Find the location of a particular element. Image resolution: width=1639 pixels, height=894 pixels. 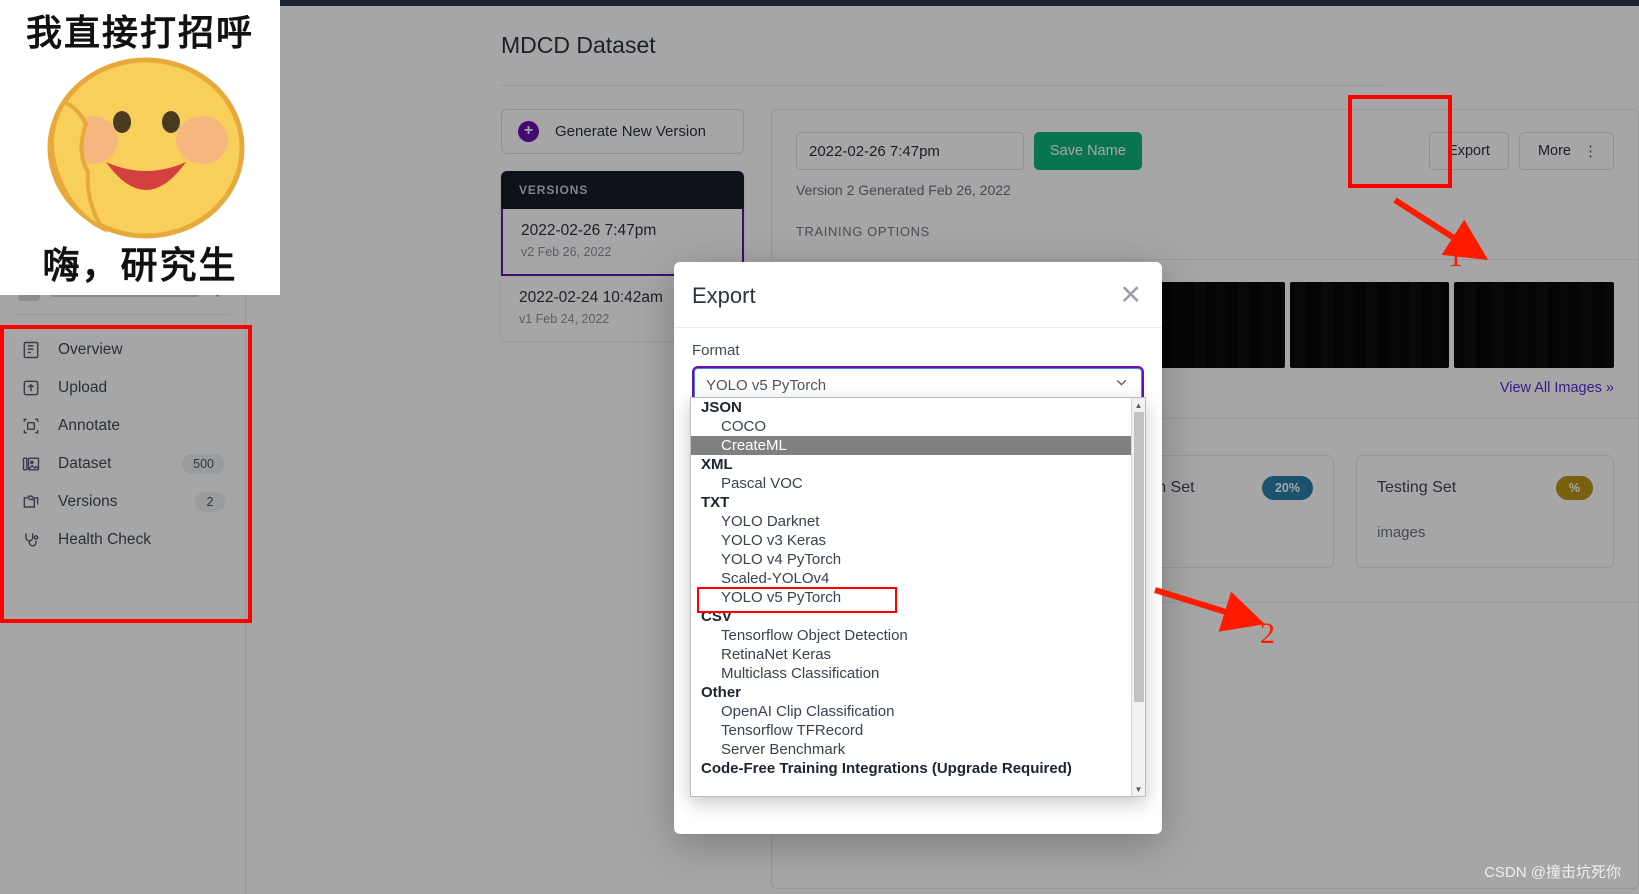

sidebar-badge-dataset: 500 is located at coordinates (203, 464).